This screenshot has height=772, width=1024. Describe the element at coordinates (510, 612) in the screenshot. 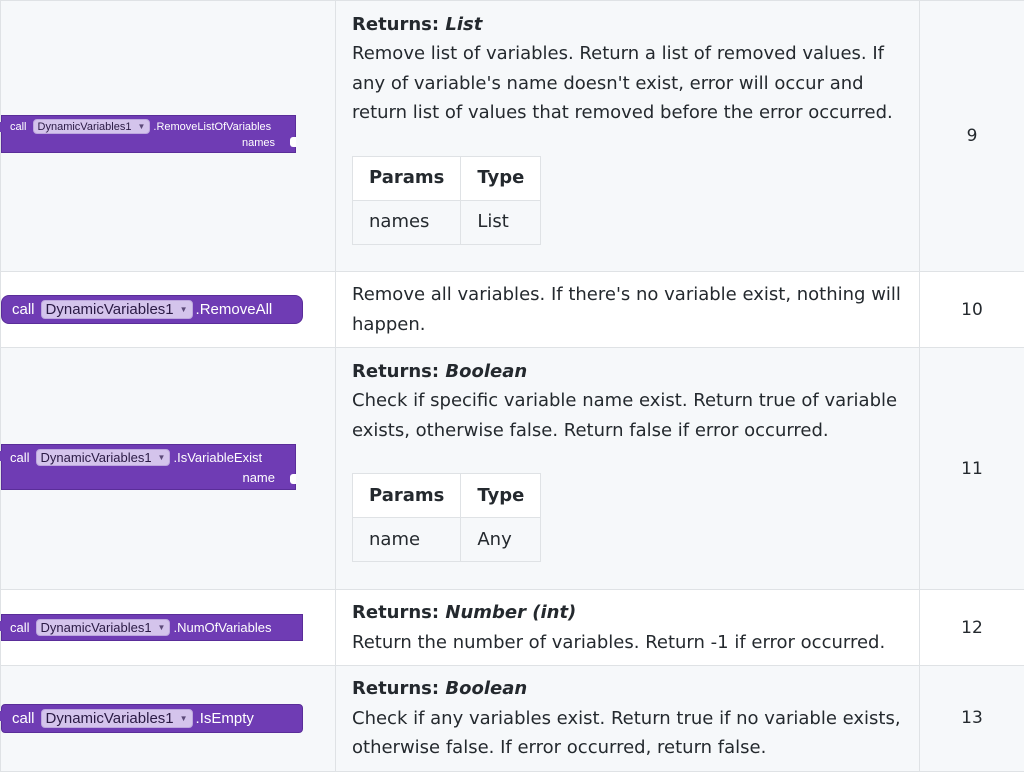

I see `returns-type: Number (int)` at that location.